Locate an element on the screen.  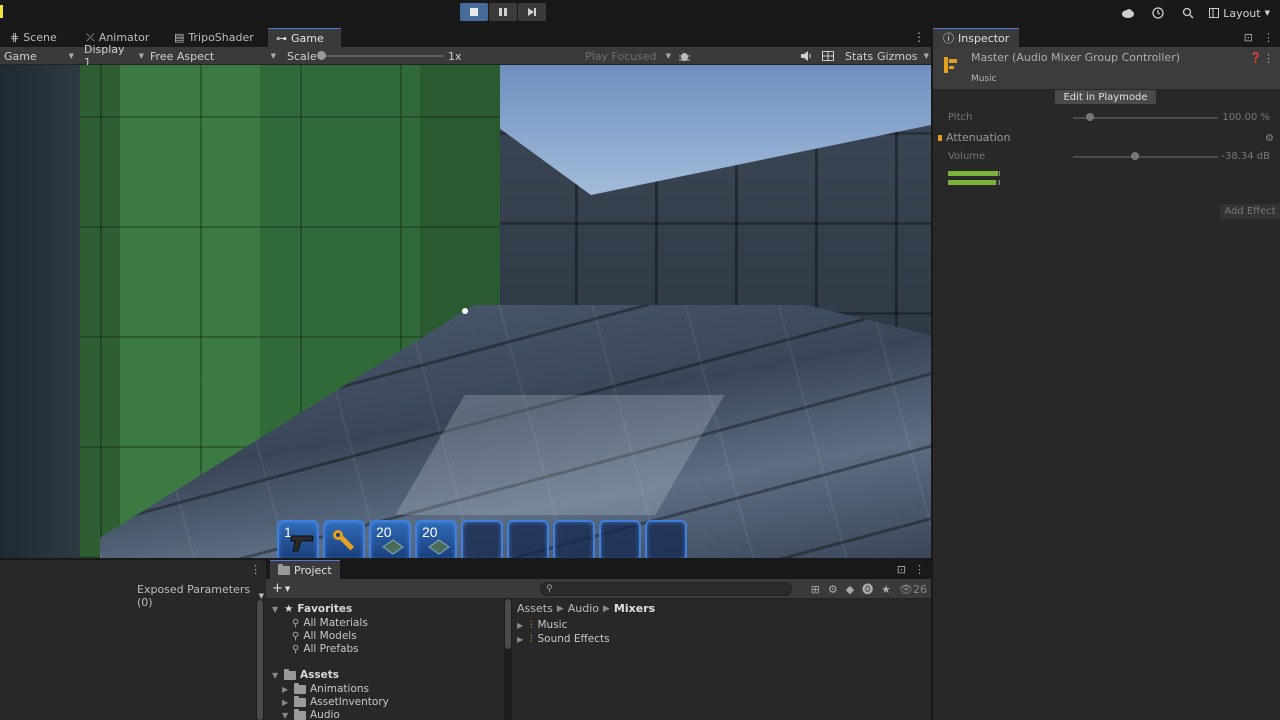
favorite-label: All Models is located at coordinates (330, 636).